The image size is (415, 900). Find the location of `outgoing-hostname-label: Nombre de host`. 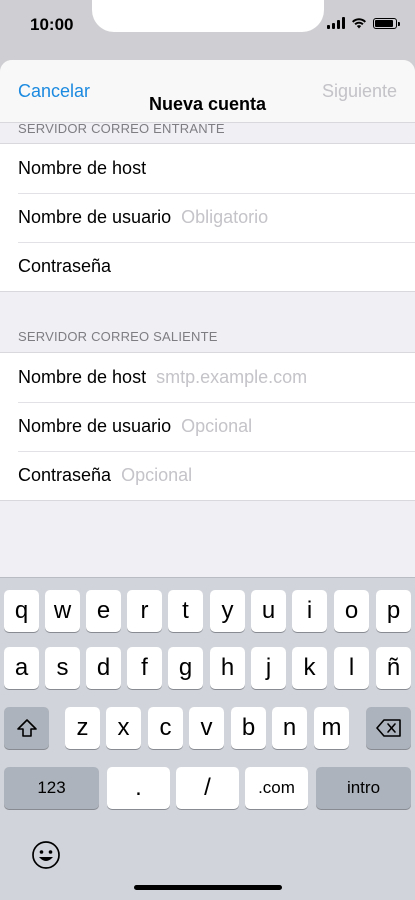

outgoing-hostname-label: Nombre de host is located at coordinates (82, 377).